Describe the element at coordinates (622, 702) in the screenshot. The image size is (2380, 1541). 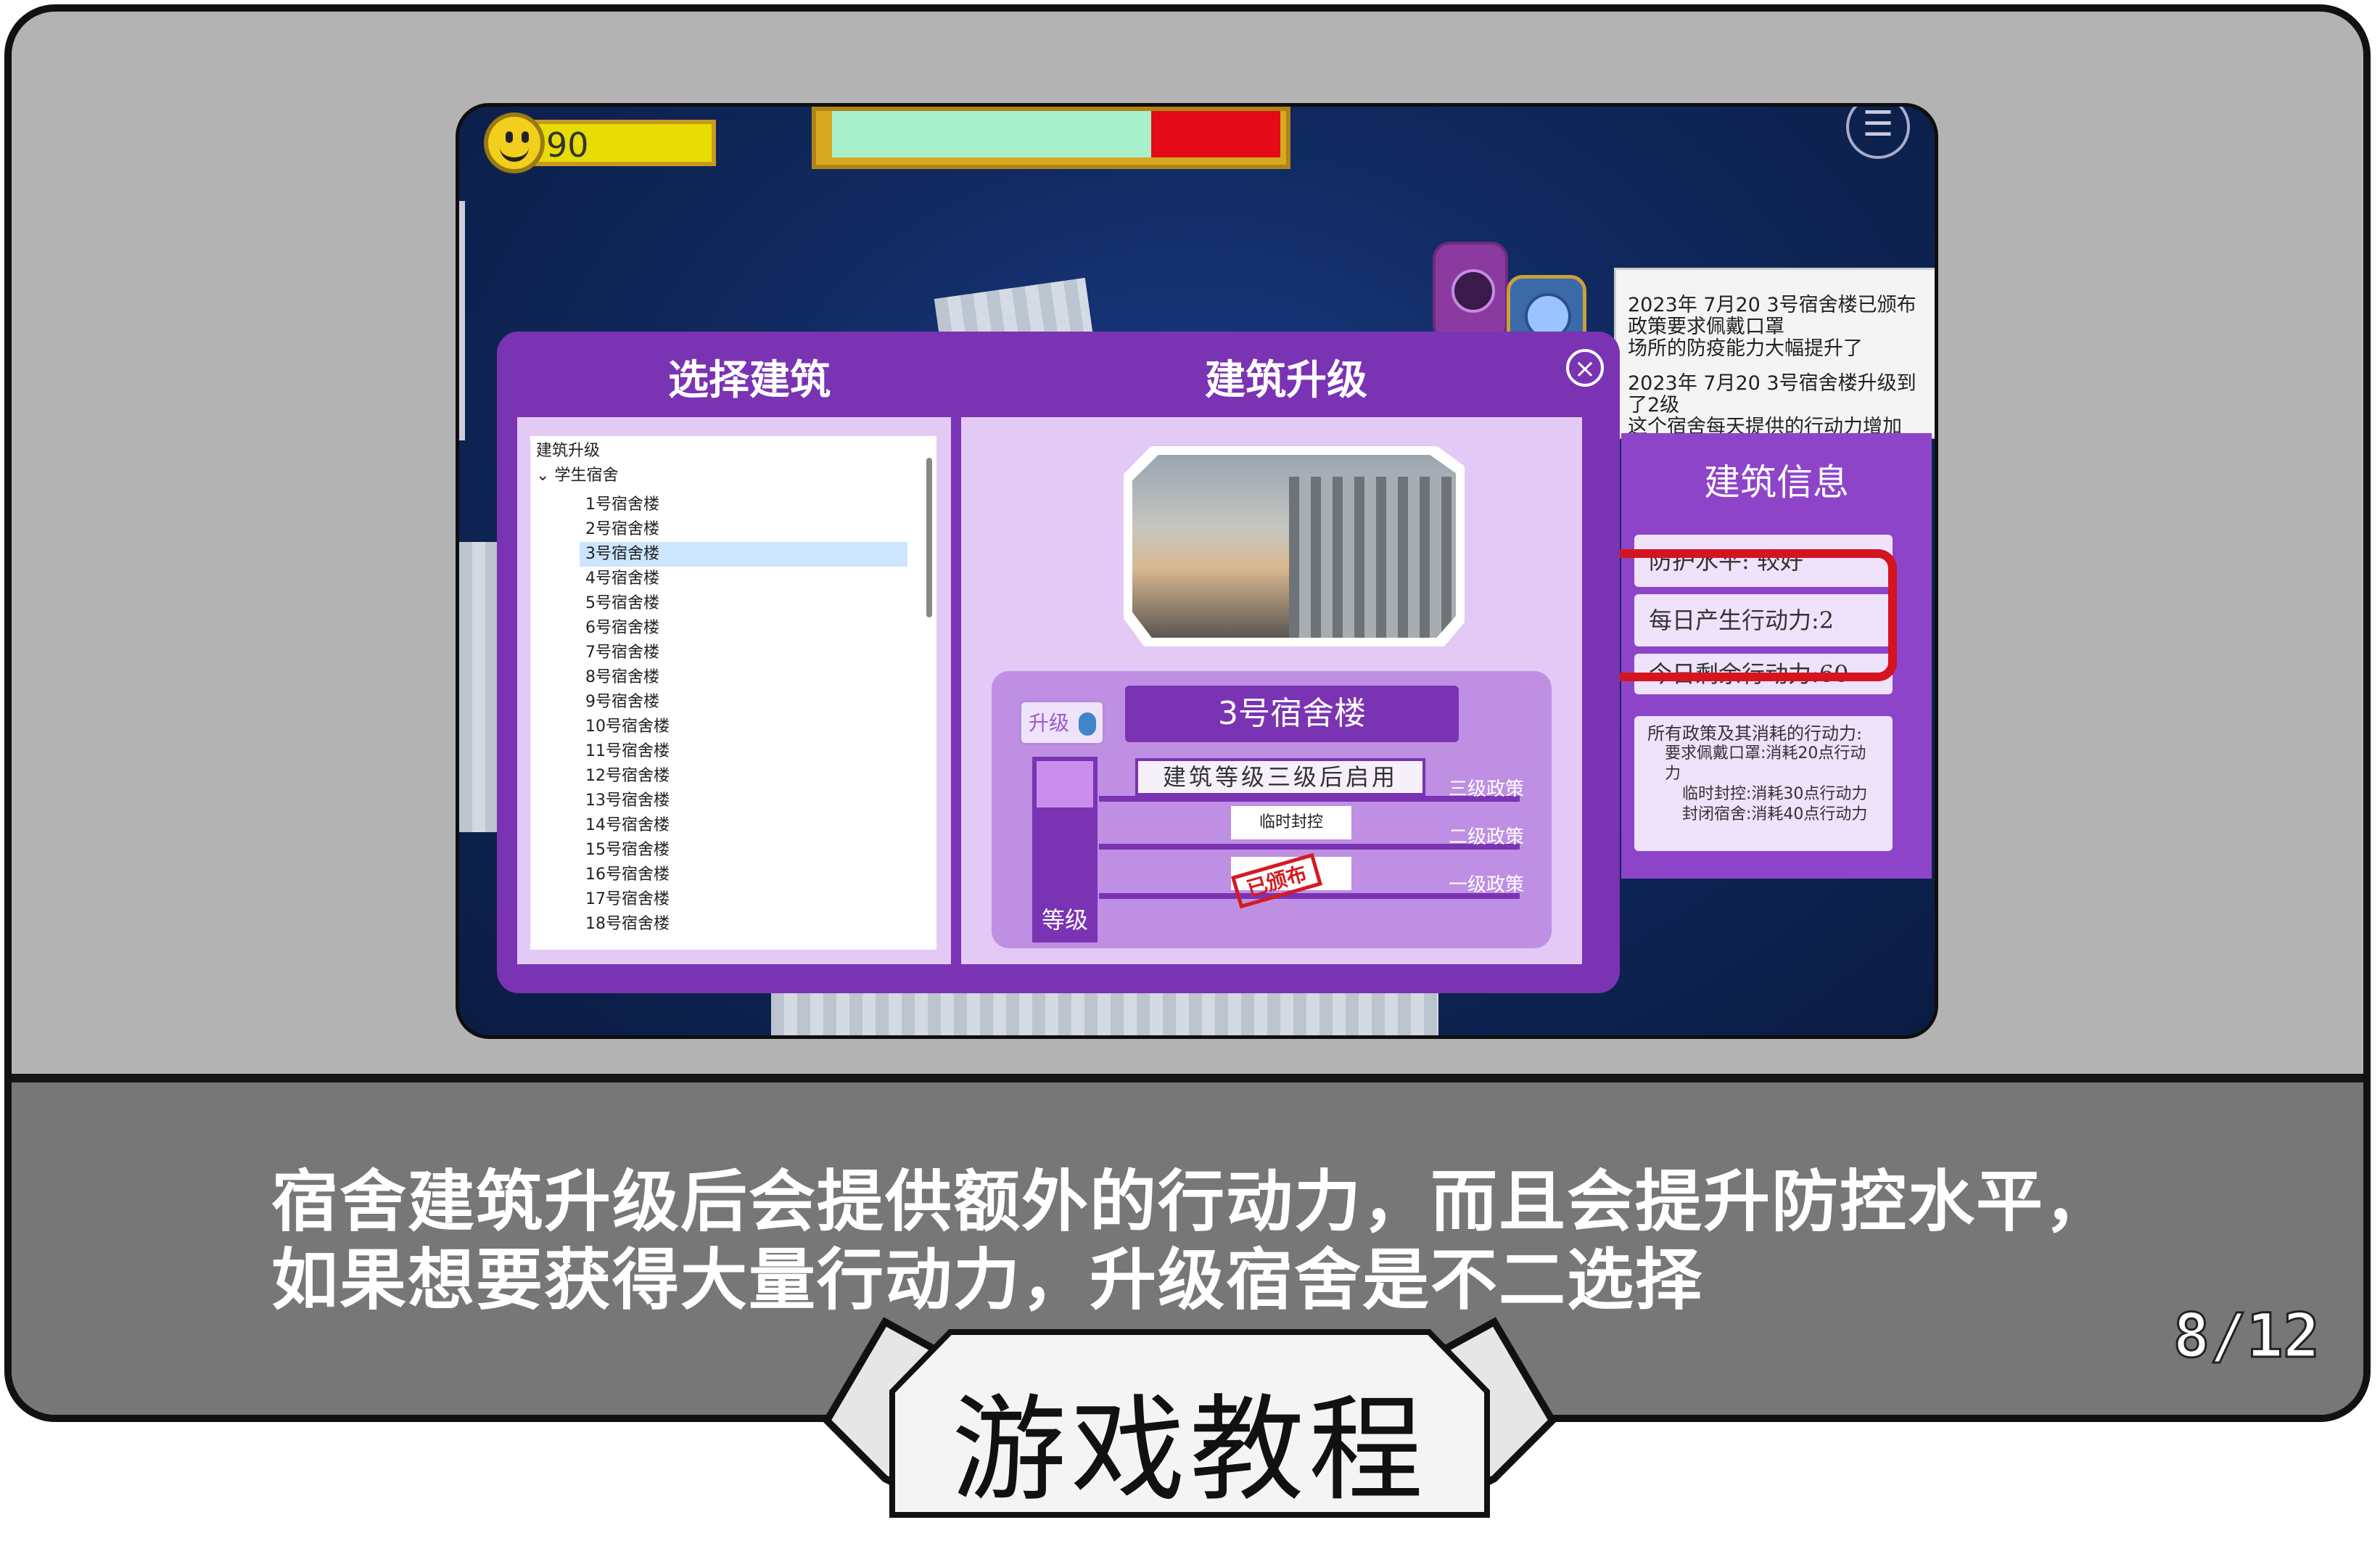
I see `tree-item: 9号宿舍楼` at that location.